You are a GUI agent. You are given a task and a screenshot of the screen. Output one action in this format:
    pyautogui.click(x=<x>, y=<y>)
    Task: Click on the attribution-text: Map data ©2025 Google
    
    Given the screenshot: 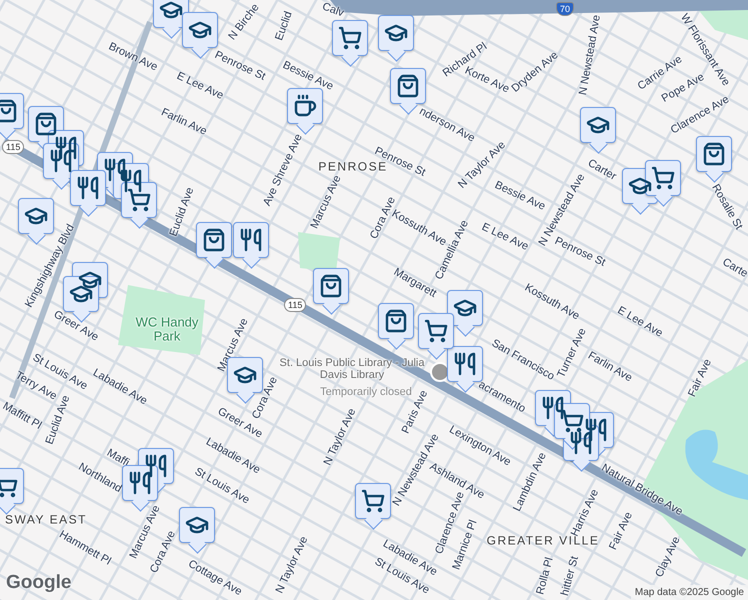 What is the action you would take?
    pyautogui.click(x=689, y=592)
    